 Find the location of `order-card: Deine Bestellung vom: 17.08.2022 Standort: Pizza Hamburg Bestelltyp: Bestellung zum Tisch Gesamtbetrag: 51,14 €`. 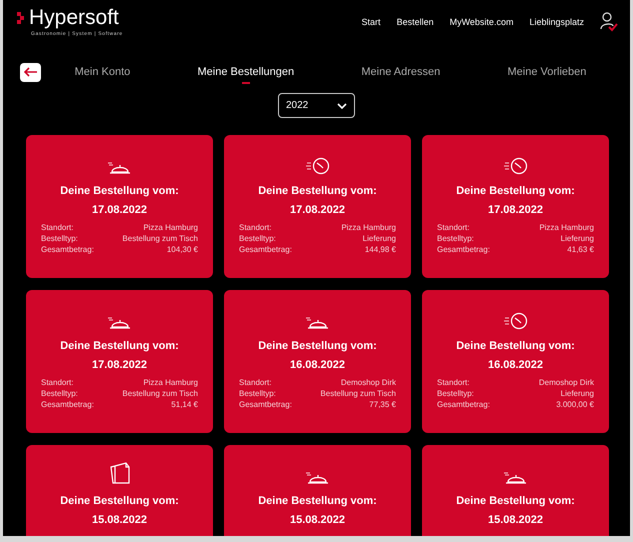

order-card: Deine Bestellung vom: 17.08.2022 Standort: Pizza Hamburg Bestelltyp: Bestellung zum Tisch Gesamtbetrag: 51,14 € is located at coordinates (119, 361).